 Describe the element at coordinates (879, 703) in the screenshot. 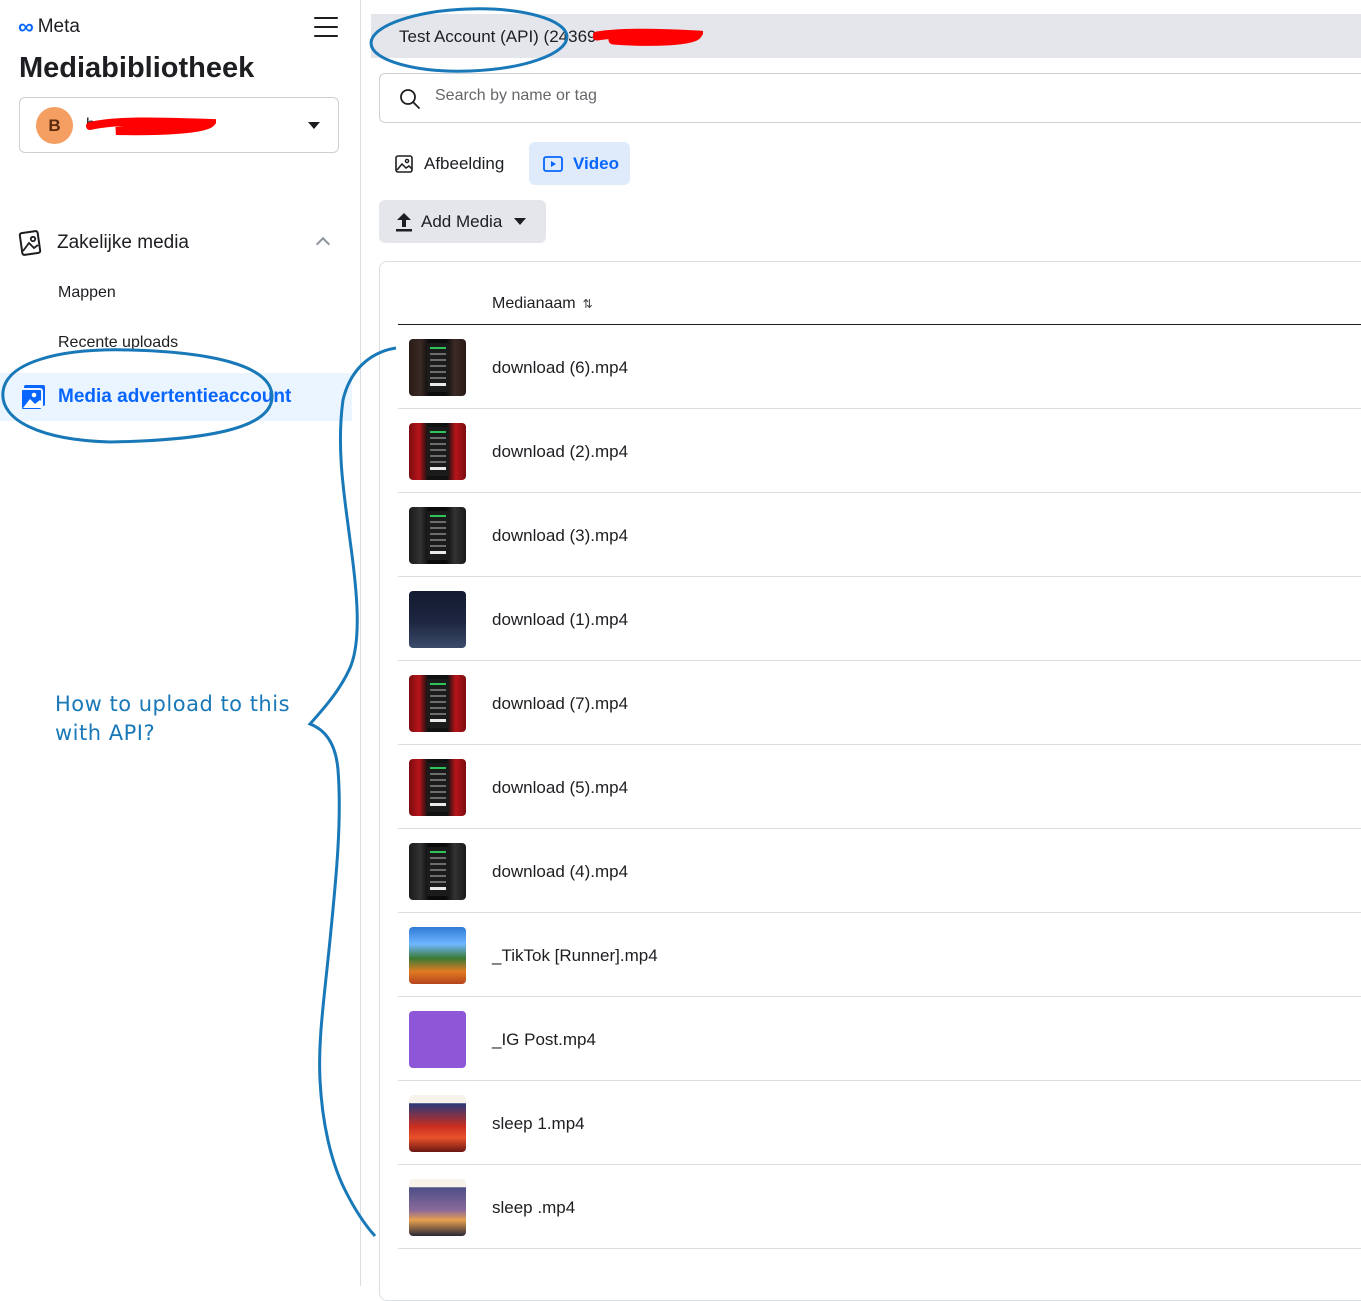

I see `table-row: download (7).mp4` at that location.